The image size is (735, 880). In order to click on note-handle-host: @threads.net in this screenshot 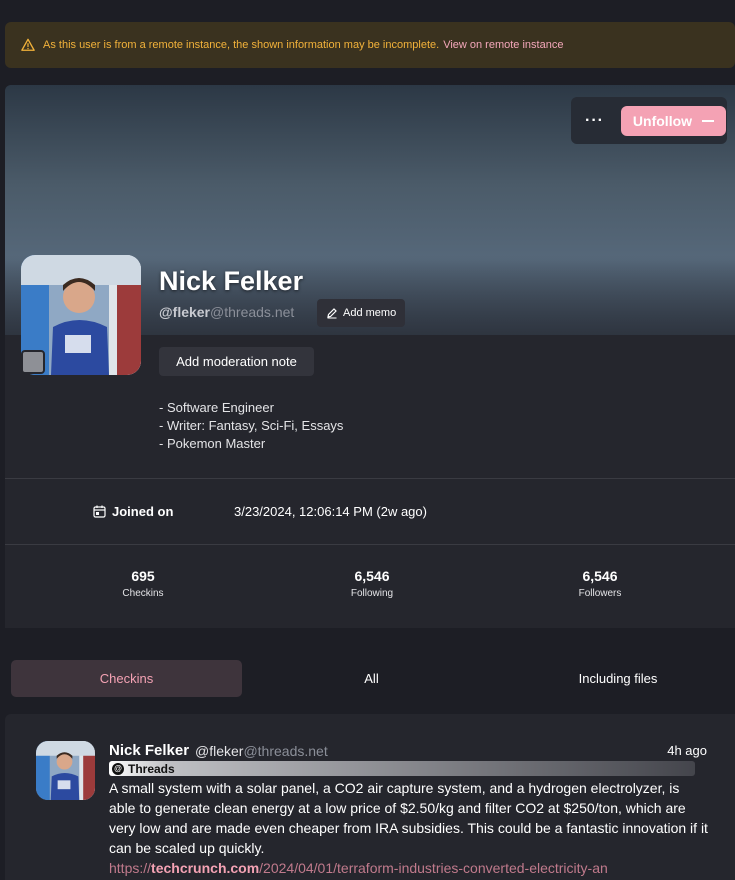, I will do `click(285, 751)`.